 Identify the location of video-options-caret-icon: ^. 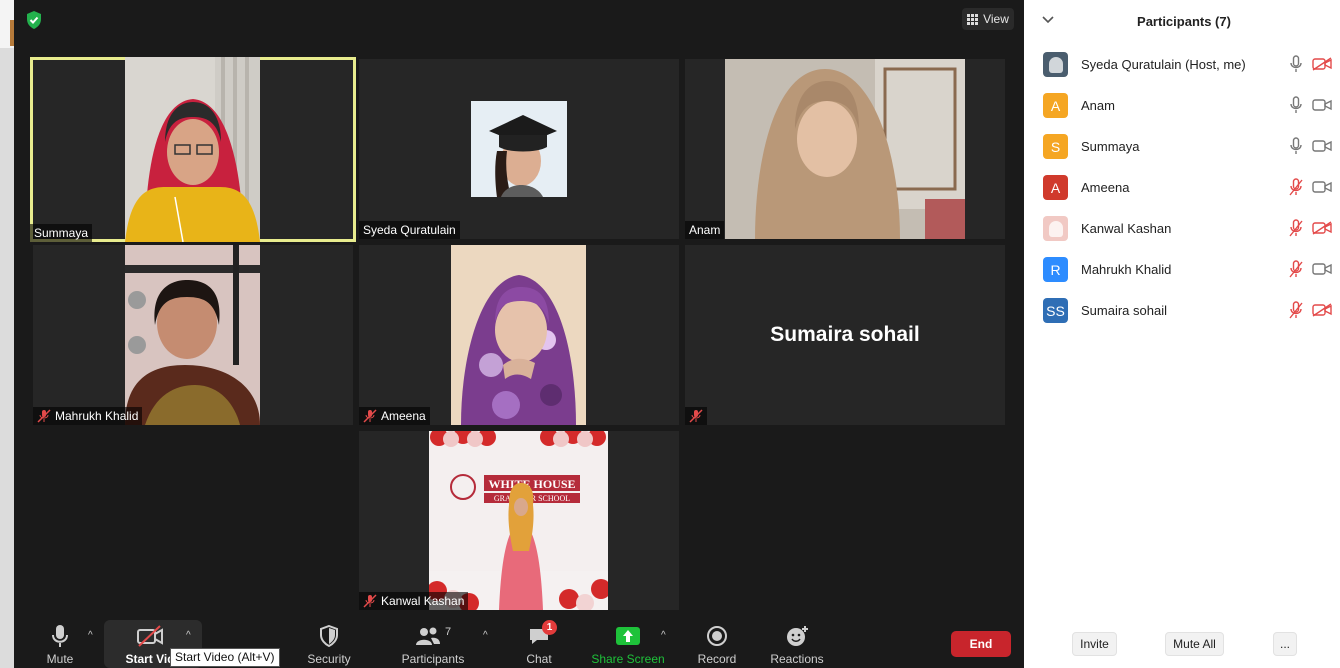
(188, 635).